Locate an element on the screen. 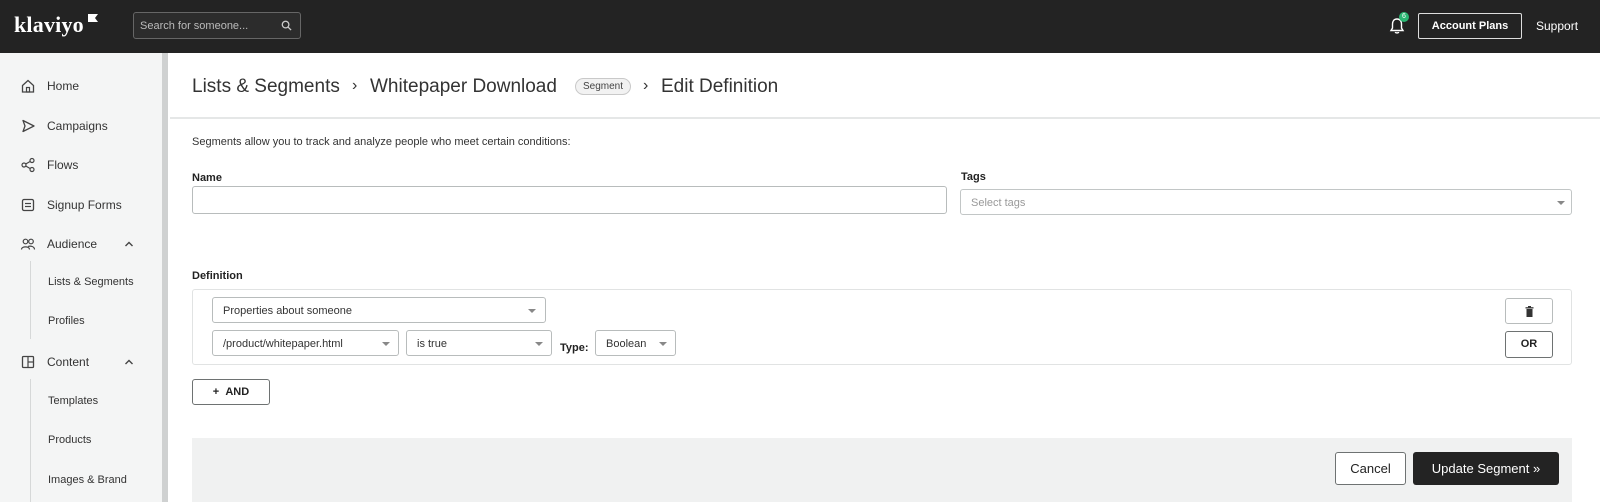  tags-label: Tags is located at coordinates (973, 177).